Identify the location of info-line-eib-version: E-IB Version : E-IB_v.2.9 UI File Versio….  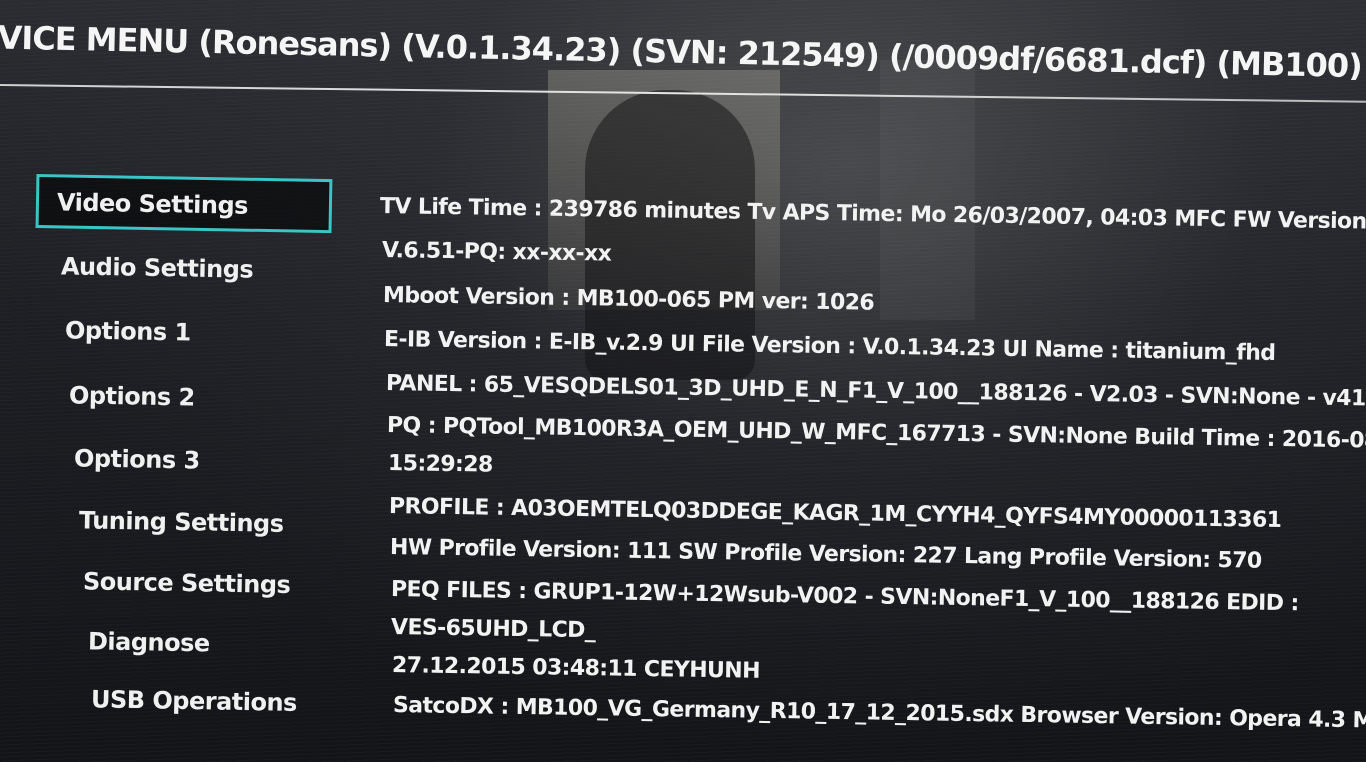
(829, 347).